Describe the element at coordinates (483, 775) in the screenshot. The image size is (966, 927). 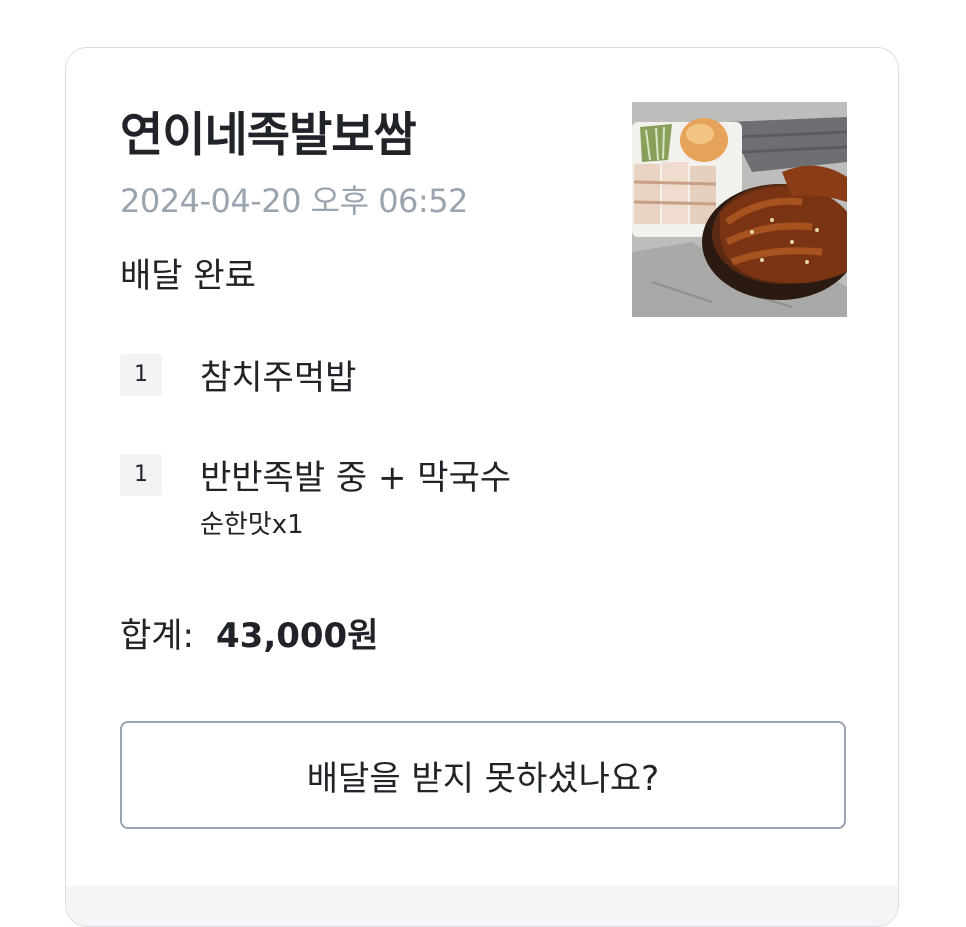
I see `delivery-not-received-button: 배달을 받지 못하셨나요?` at that location.